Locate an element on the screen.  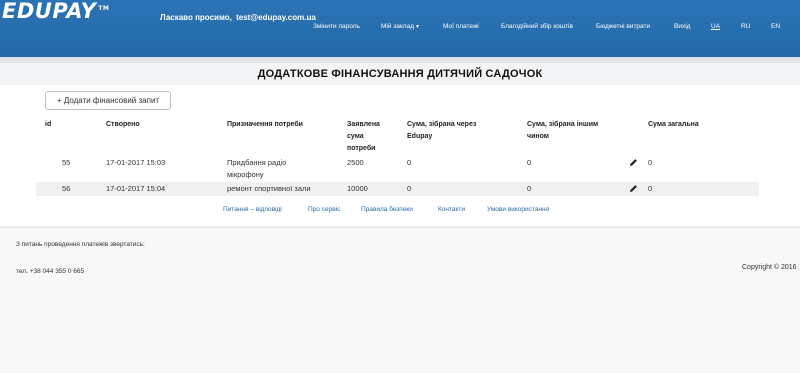
contact-note: З питань проведення платежів звертатись: is located at coordinates (80, 244).